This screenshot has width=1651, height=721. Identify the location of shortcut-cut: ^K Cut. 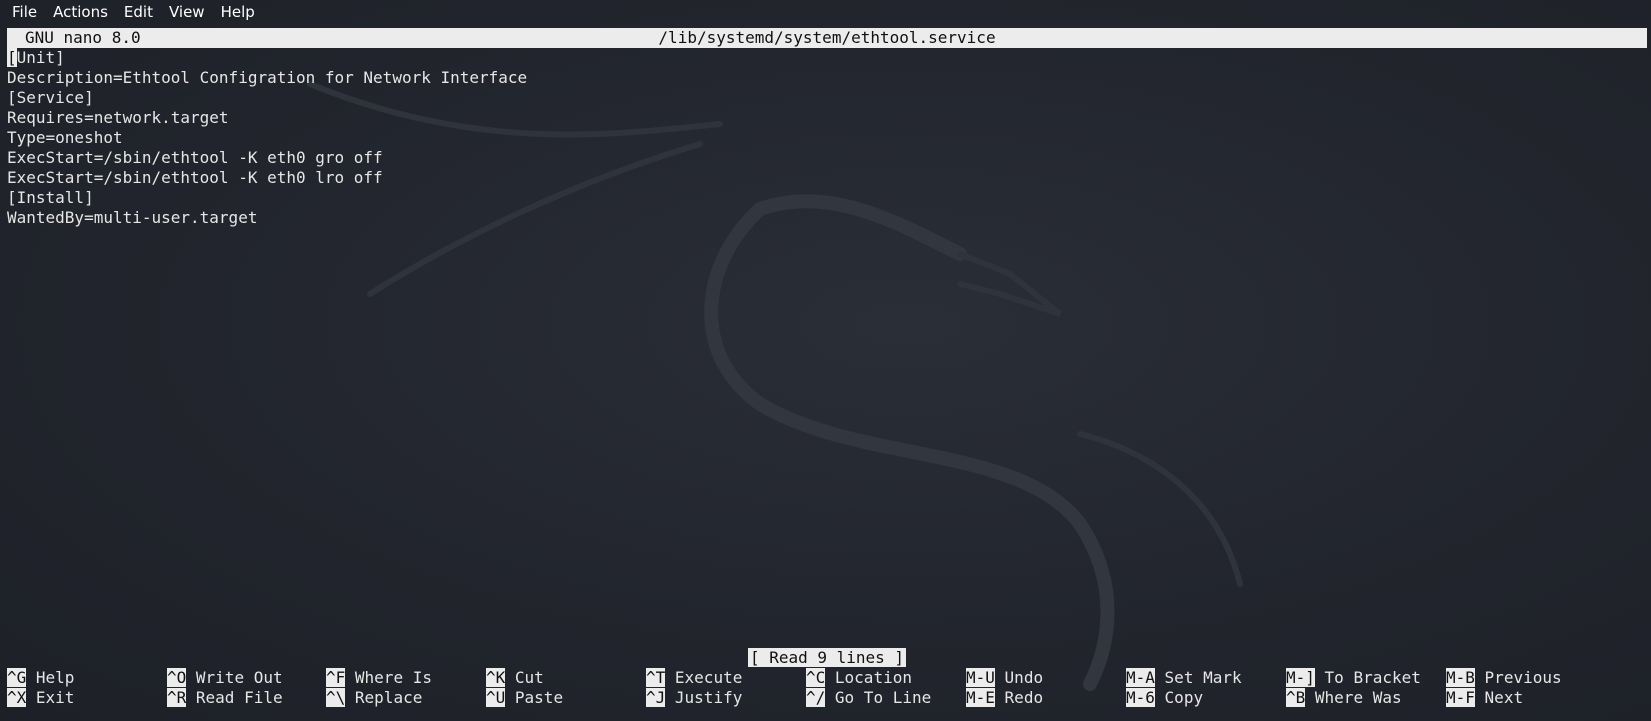
(515, 678).